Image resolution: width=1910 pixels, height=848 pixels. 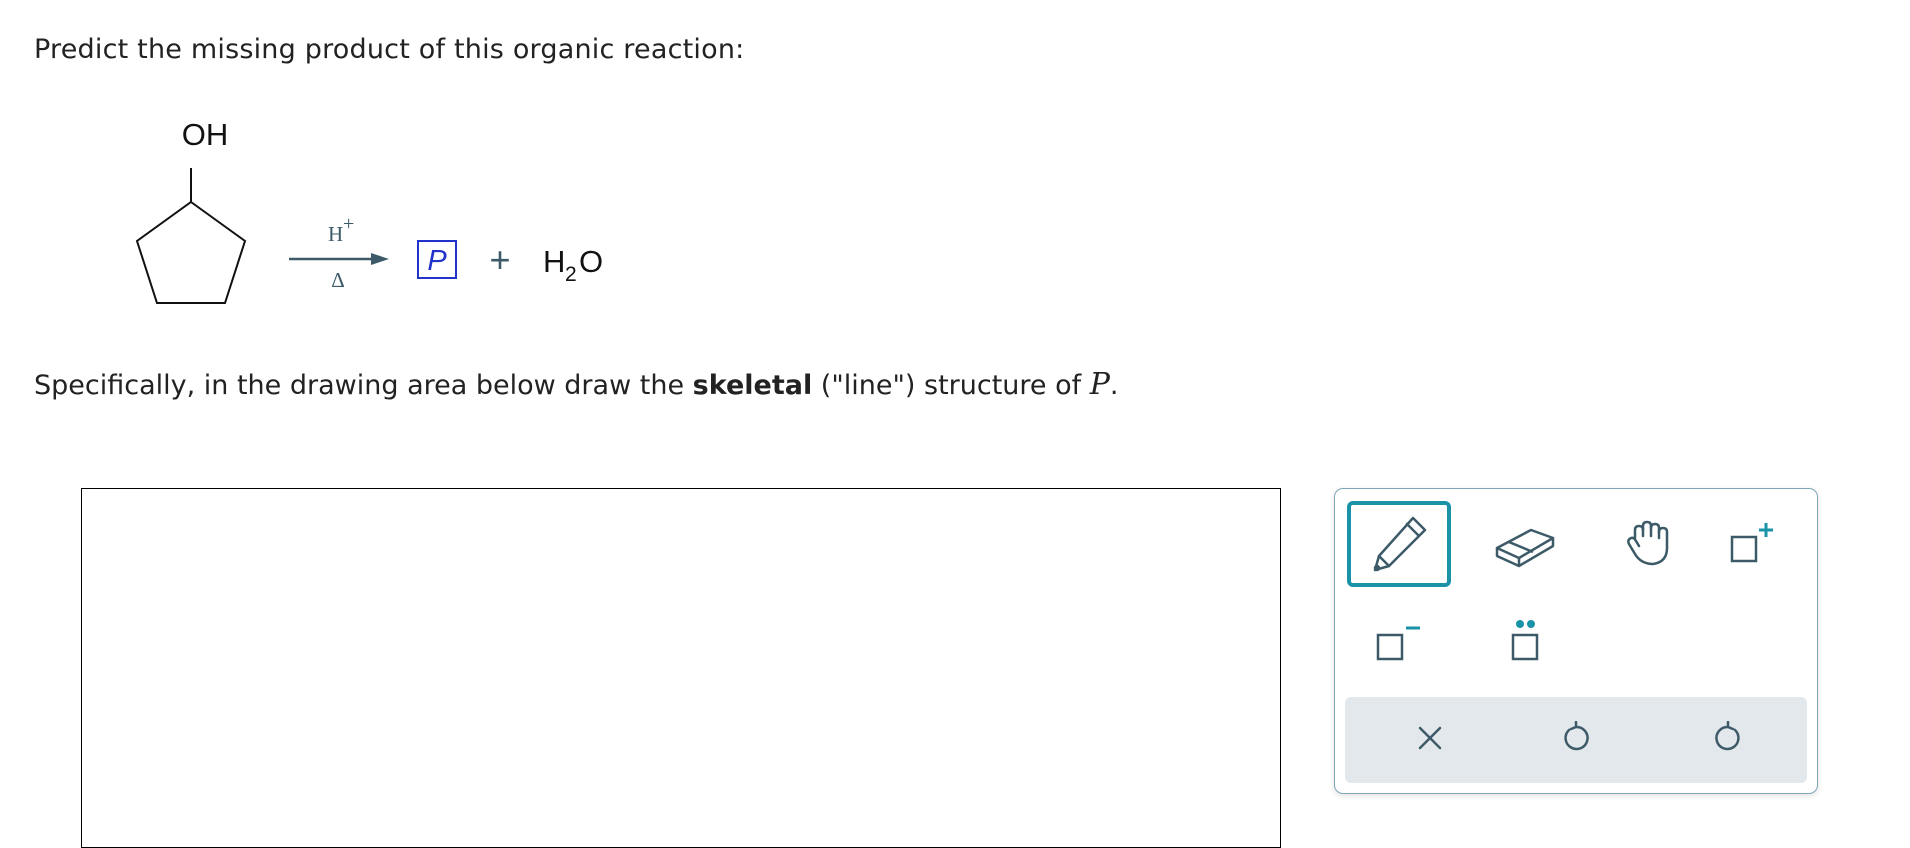 I want to click on redo-button, so click(x=1728, y=740).